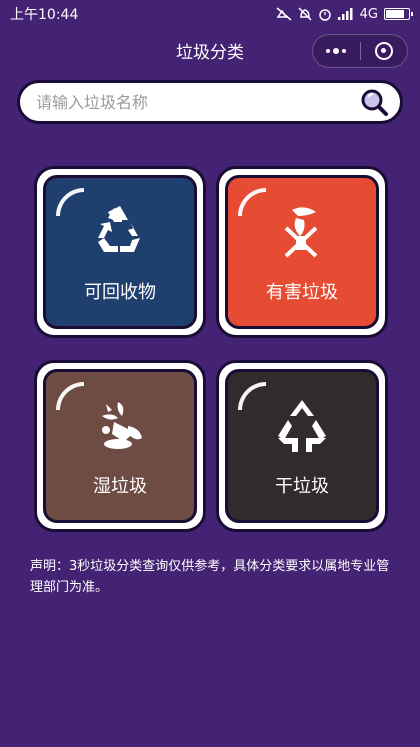  Describe the element at coordinates (324, 15) in the screenshot. I see `alarm-icon` at that location.